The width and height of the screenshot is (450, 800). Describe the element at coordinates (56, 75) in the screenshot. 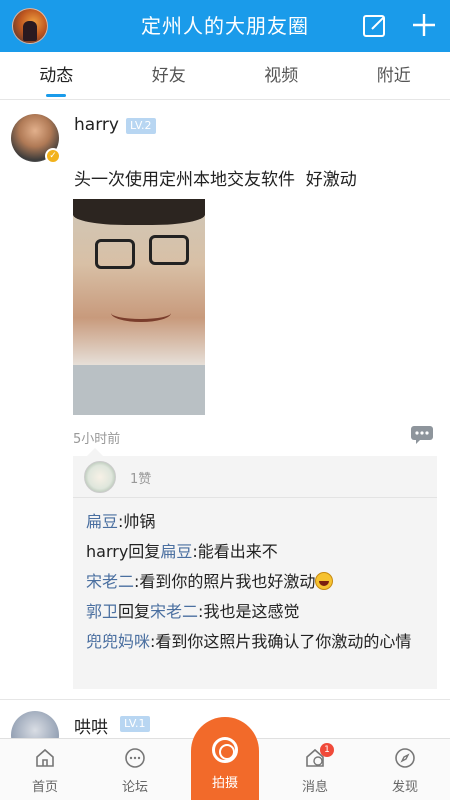

I see `tab-dynamic: 动态` at that location.